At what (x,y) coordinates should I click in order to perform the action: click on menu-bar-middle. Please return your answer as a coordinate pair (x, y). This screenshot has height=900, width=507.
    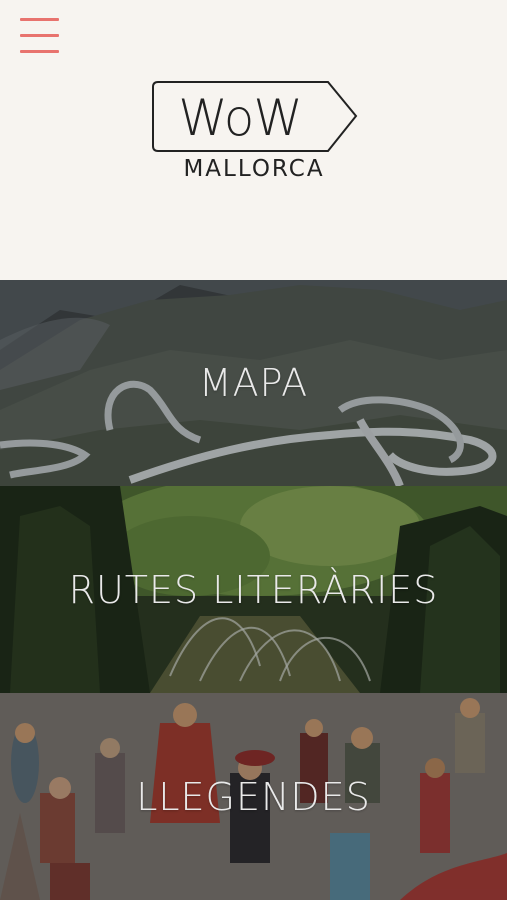
    Looking at the image, I should click on (39, 35).